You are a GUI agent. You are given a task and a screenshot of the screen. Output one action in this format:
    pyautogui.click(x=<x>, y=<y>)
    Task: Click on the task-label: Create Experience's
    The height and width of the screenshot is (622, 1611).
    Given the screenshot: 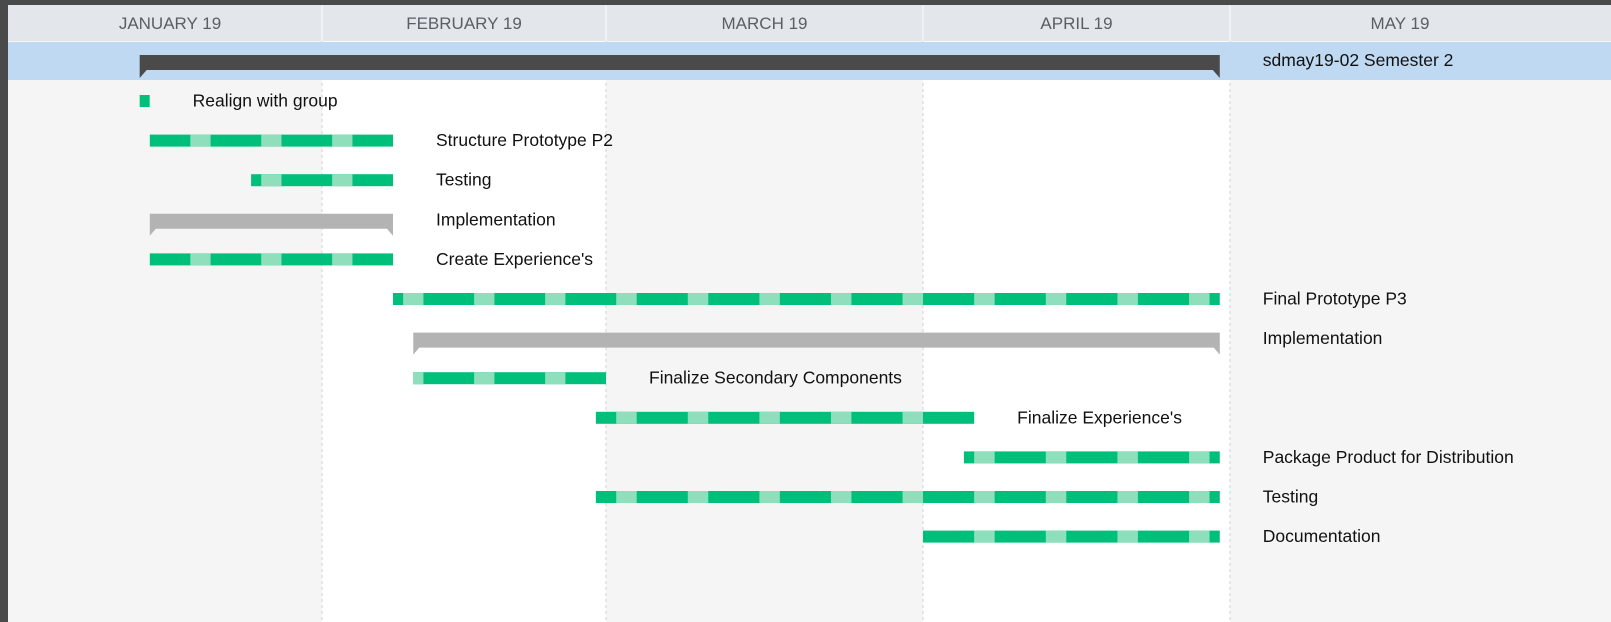 What is the action you would take?
    pyautogui.click(x=514, y=259)
    